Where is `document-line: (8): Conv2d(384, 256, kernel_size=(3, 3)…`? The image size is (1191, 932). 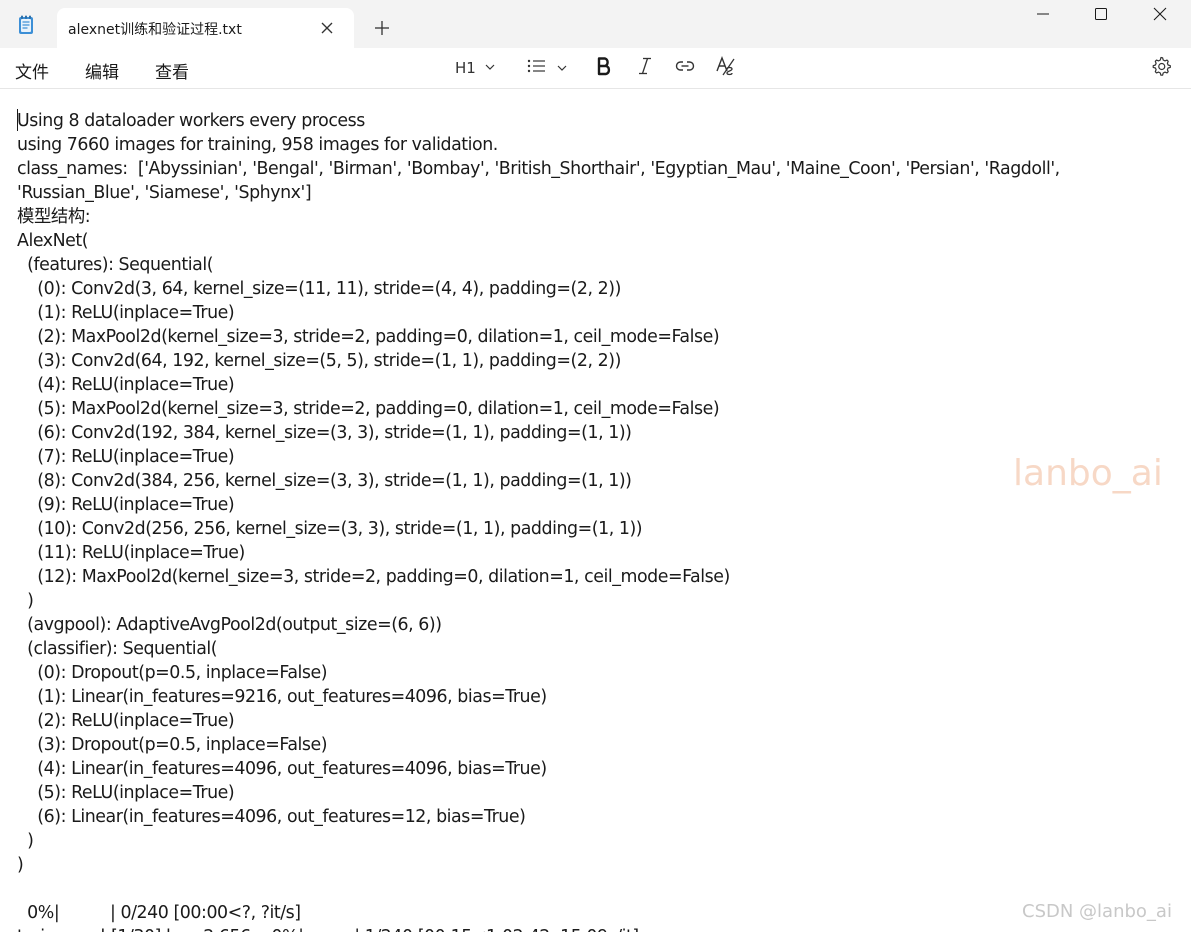 document-line: (8): Conv2d(384, 256, kernel_size=(3, 3)… is located at coordinates (324, 481).